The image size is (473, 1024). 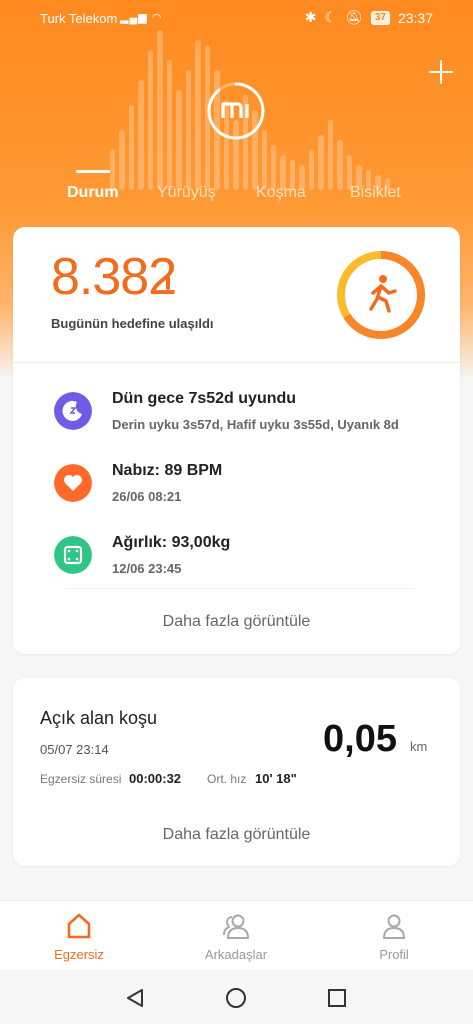 What do you see at coordinates (381, 295) in the screenshot?
I see `walking-icon` at bounding box center [381, 295].